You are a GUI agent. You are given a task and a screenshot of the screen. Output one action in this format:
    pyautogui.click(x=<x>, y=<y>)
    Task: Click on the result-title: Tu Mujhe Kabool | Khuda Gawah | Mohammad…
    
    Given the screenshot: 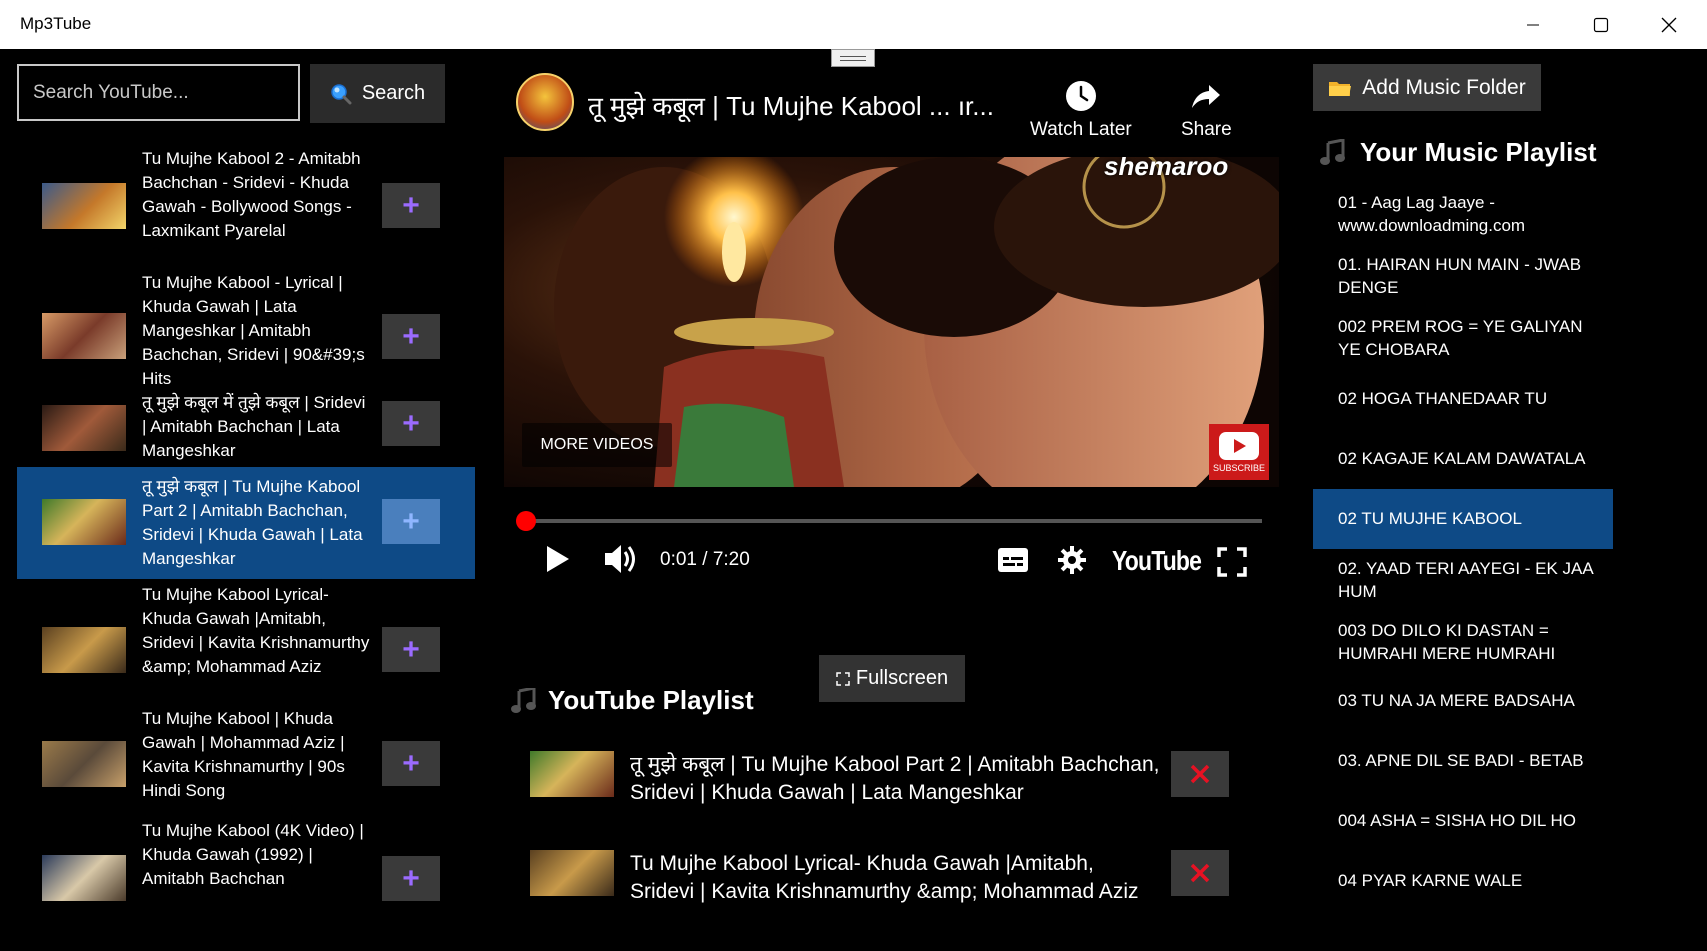 What is the action you would take?
    pyautogui.click(x=243, y=754)
    